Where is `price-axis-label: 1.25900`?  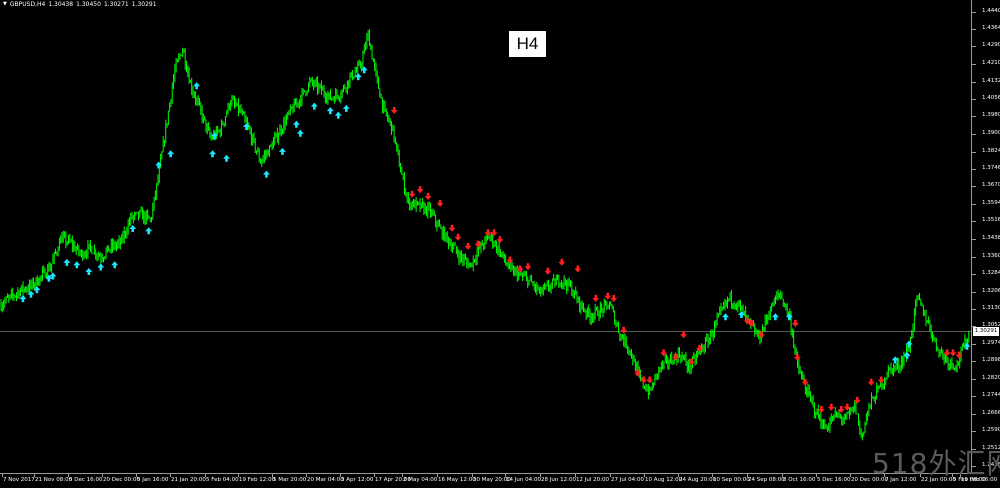
price-axis-label: 1.25900 is located at coordinates (991, 430).